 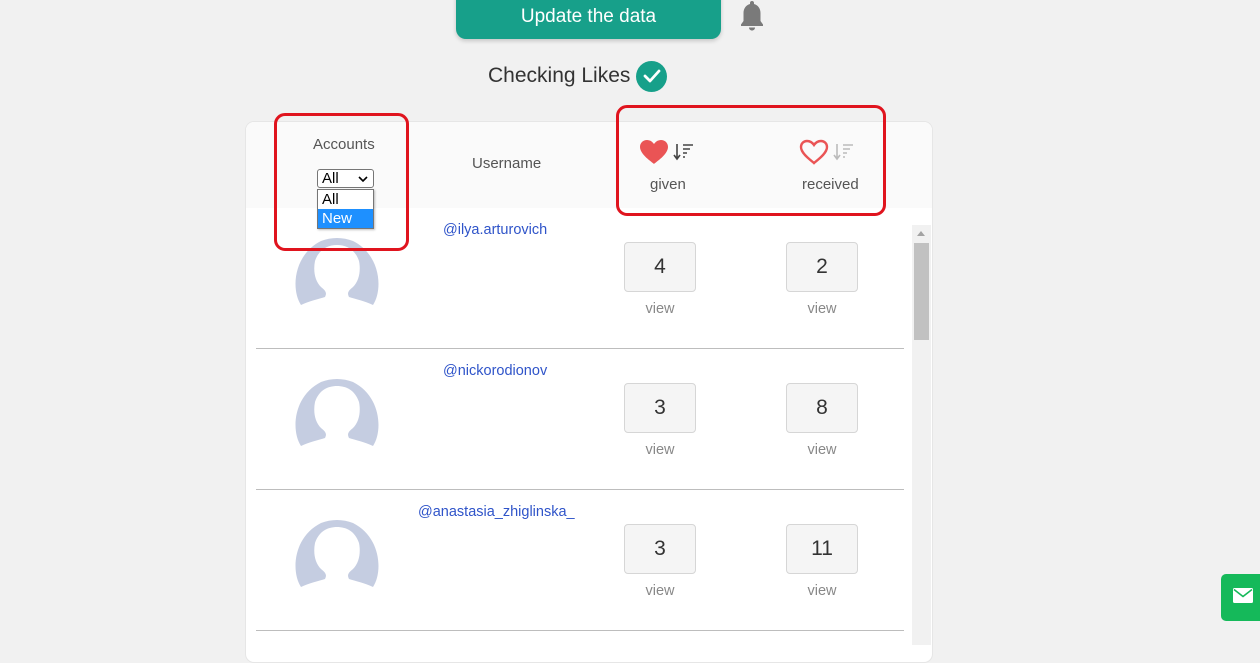 I want to click on accounts-filter-value: All, so click(x=330, y=178).